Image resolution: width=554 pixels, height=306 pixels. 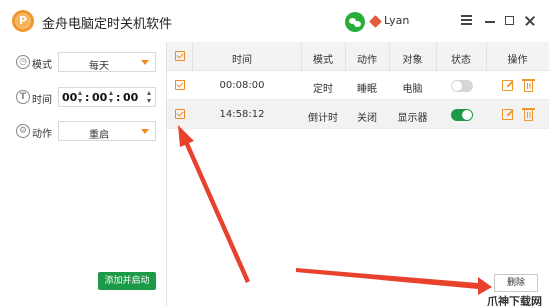 What do you see at coordinates (412, 89) in the screenshot?
I see `row-target: 电脑` at bounding box center [412, 89].